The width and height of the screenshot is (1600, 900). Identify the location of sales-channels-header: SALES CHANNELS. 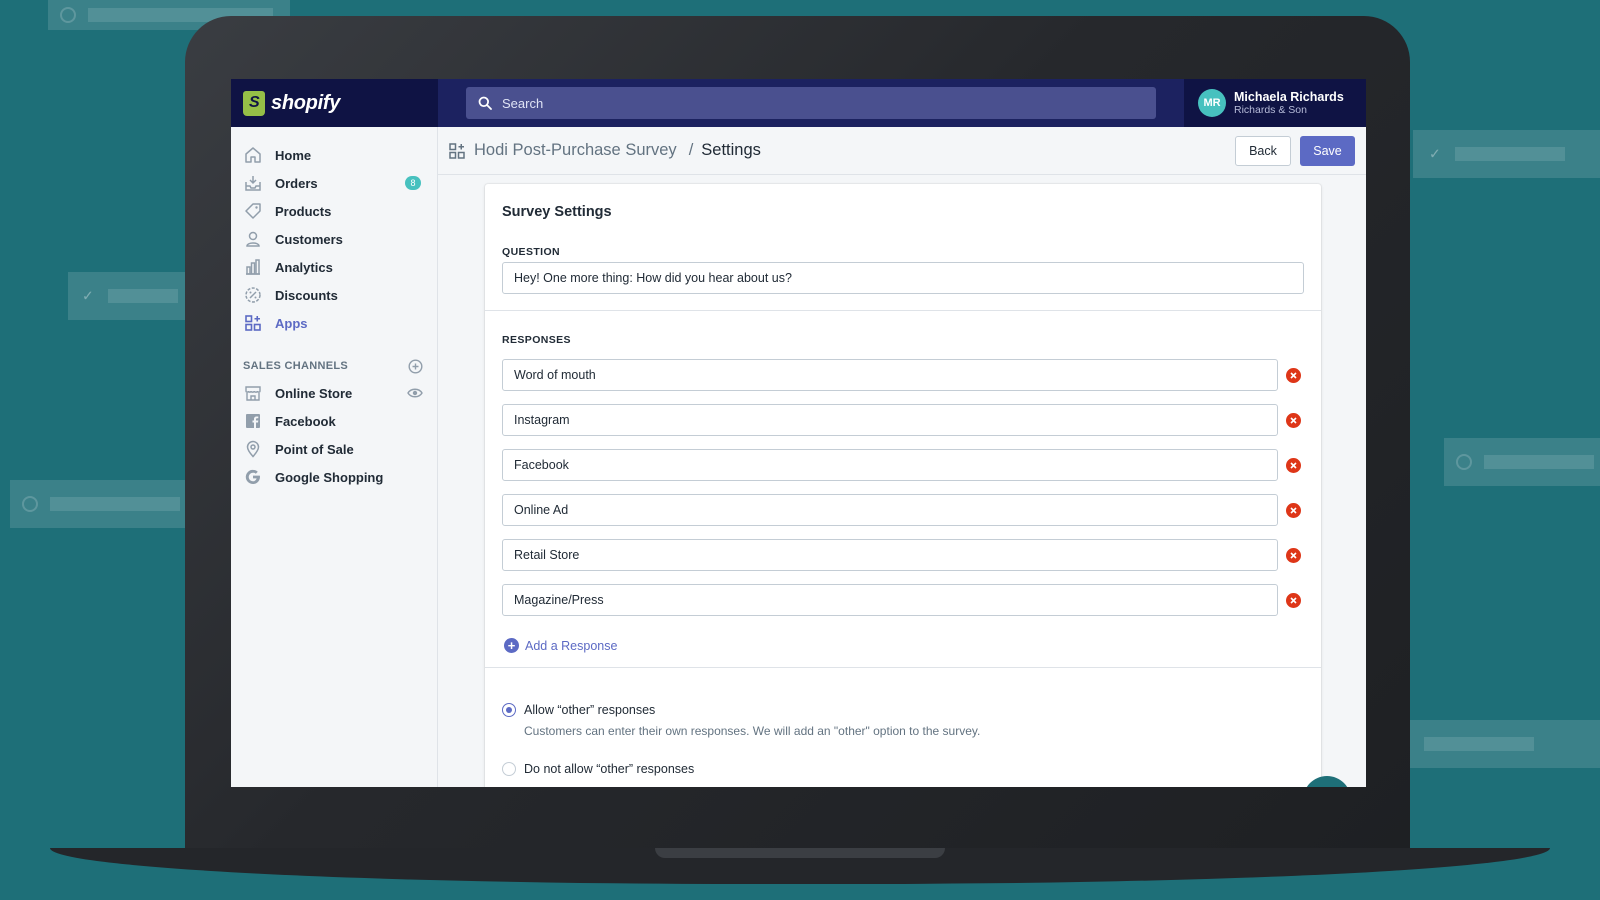
(334, 366).